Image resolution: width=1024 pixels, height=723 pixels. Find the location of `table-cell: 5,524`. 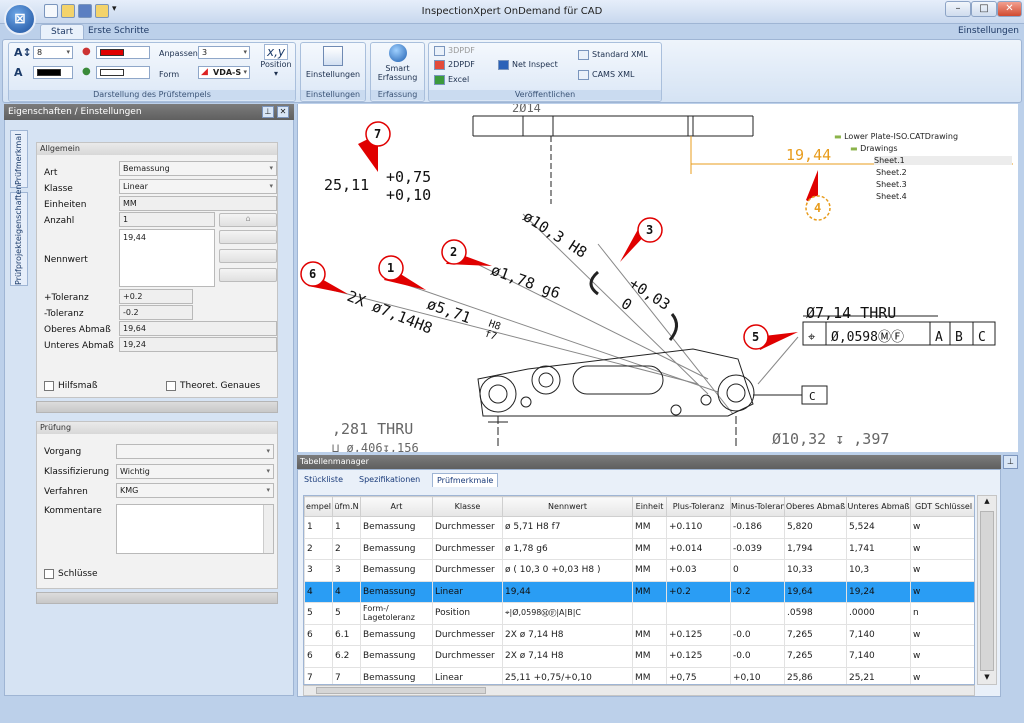

table-cell: 5,524 is located at coordinates (878, 527).